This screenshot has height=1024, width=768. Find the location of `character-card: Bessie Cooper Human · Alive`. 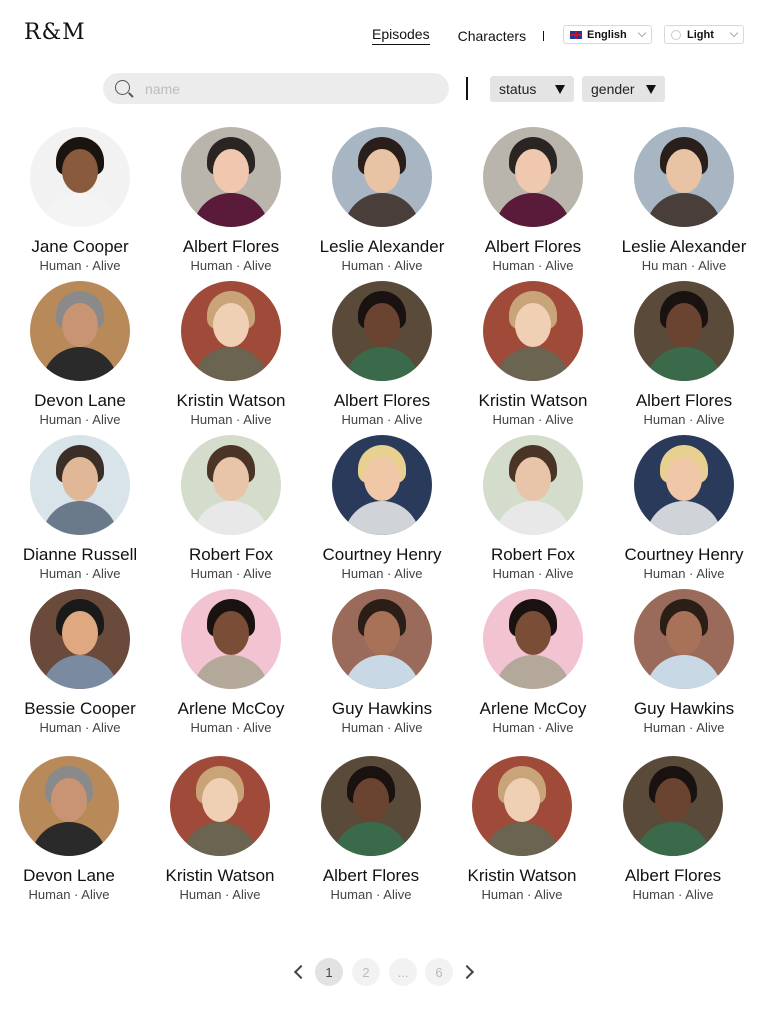

character-card: Bessie Cooper Human · Alive is located at coordinates (80, 662).